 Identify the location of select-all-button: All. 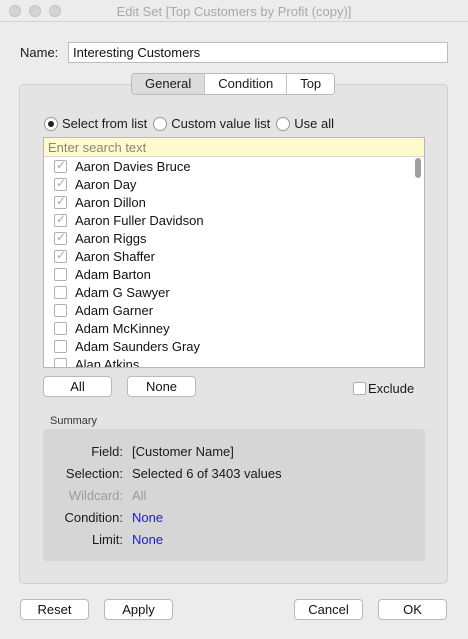
(77, 386).